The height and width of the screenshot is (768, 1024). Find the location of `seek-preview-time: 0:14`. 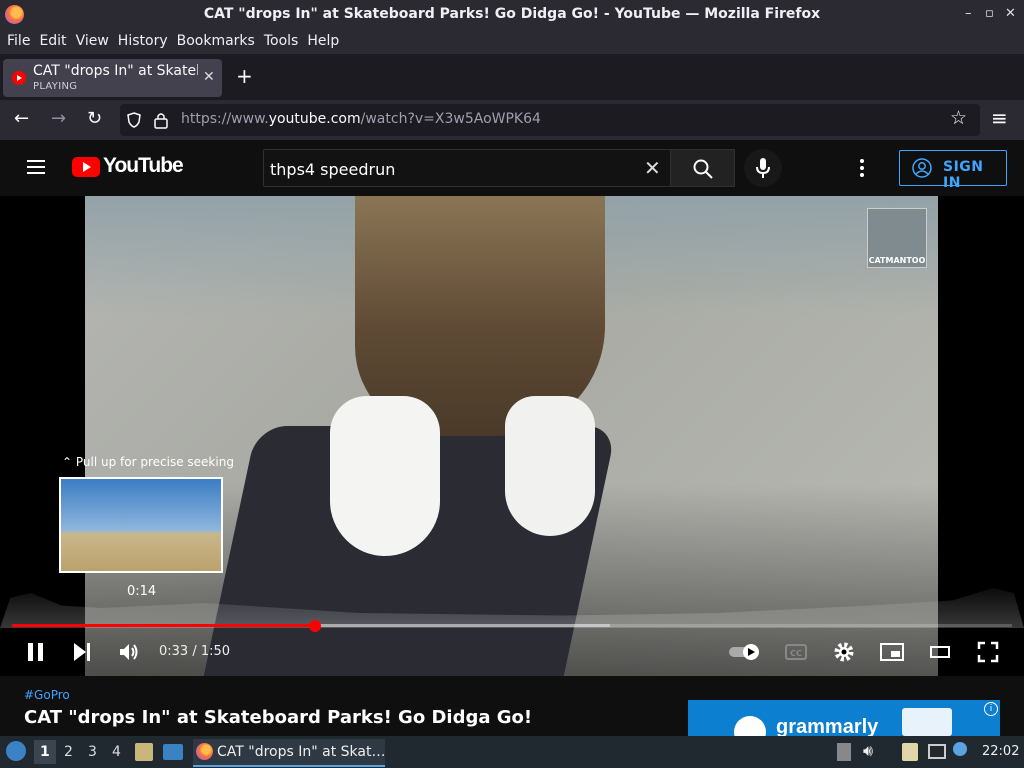

seek-preview-time: 0:14 is located at coordinates (142, 591).